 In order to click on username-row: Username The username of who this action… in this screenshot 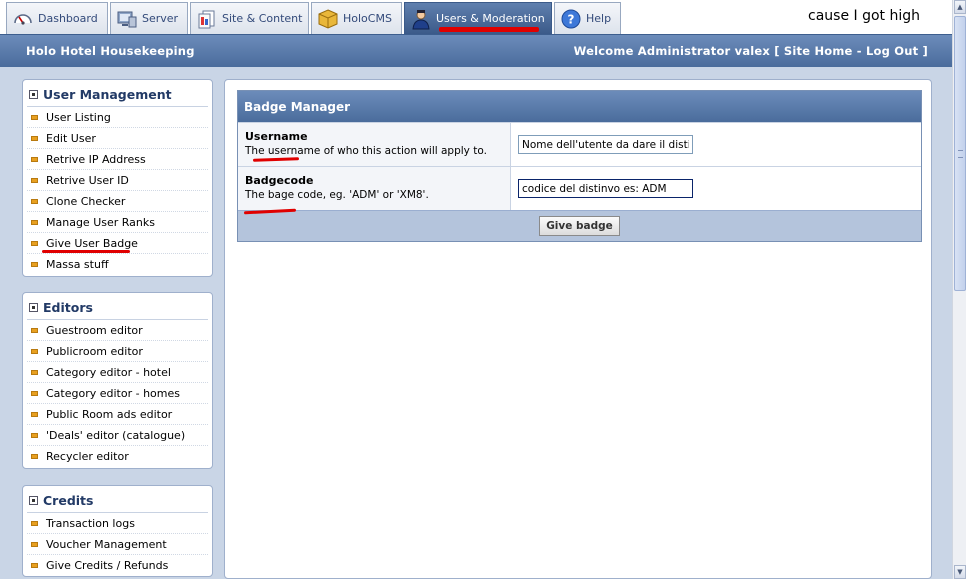, I will do `click(579, 144)`.